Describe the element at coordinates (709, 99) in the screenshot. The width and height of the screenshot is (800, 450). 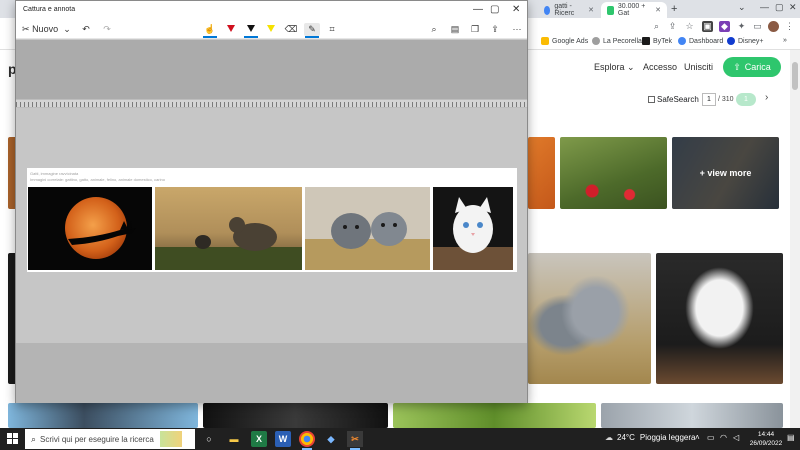
I see `page-input: 1` at that location.